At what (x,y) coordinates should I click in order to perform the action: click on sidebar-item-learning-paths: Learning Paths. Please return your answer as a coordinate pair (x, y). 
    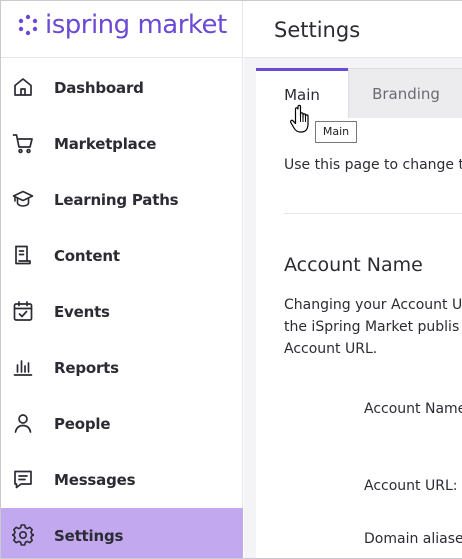
    Looking at the image, I should click on (122, 200).